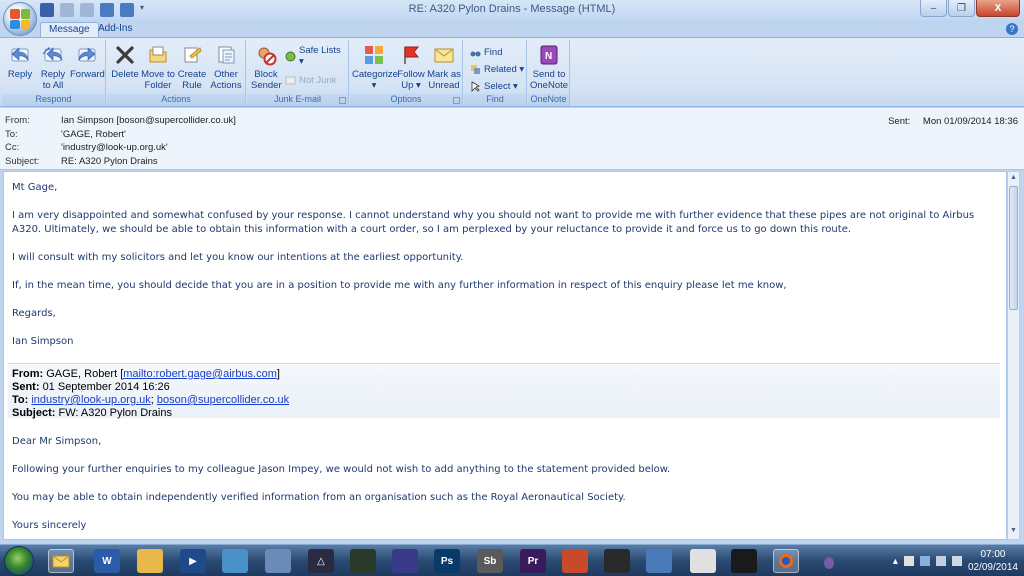 The image size is (1024, 576). What do you see at coordinates (486, 52) in the screenshot?
I see `find-button: Find` at bounding box center [486, 52].